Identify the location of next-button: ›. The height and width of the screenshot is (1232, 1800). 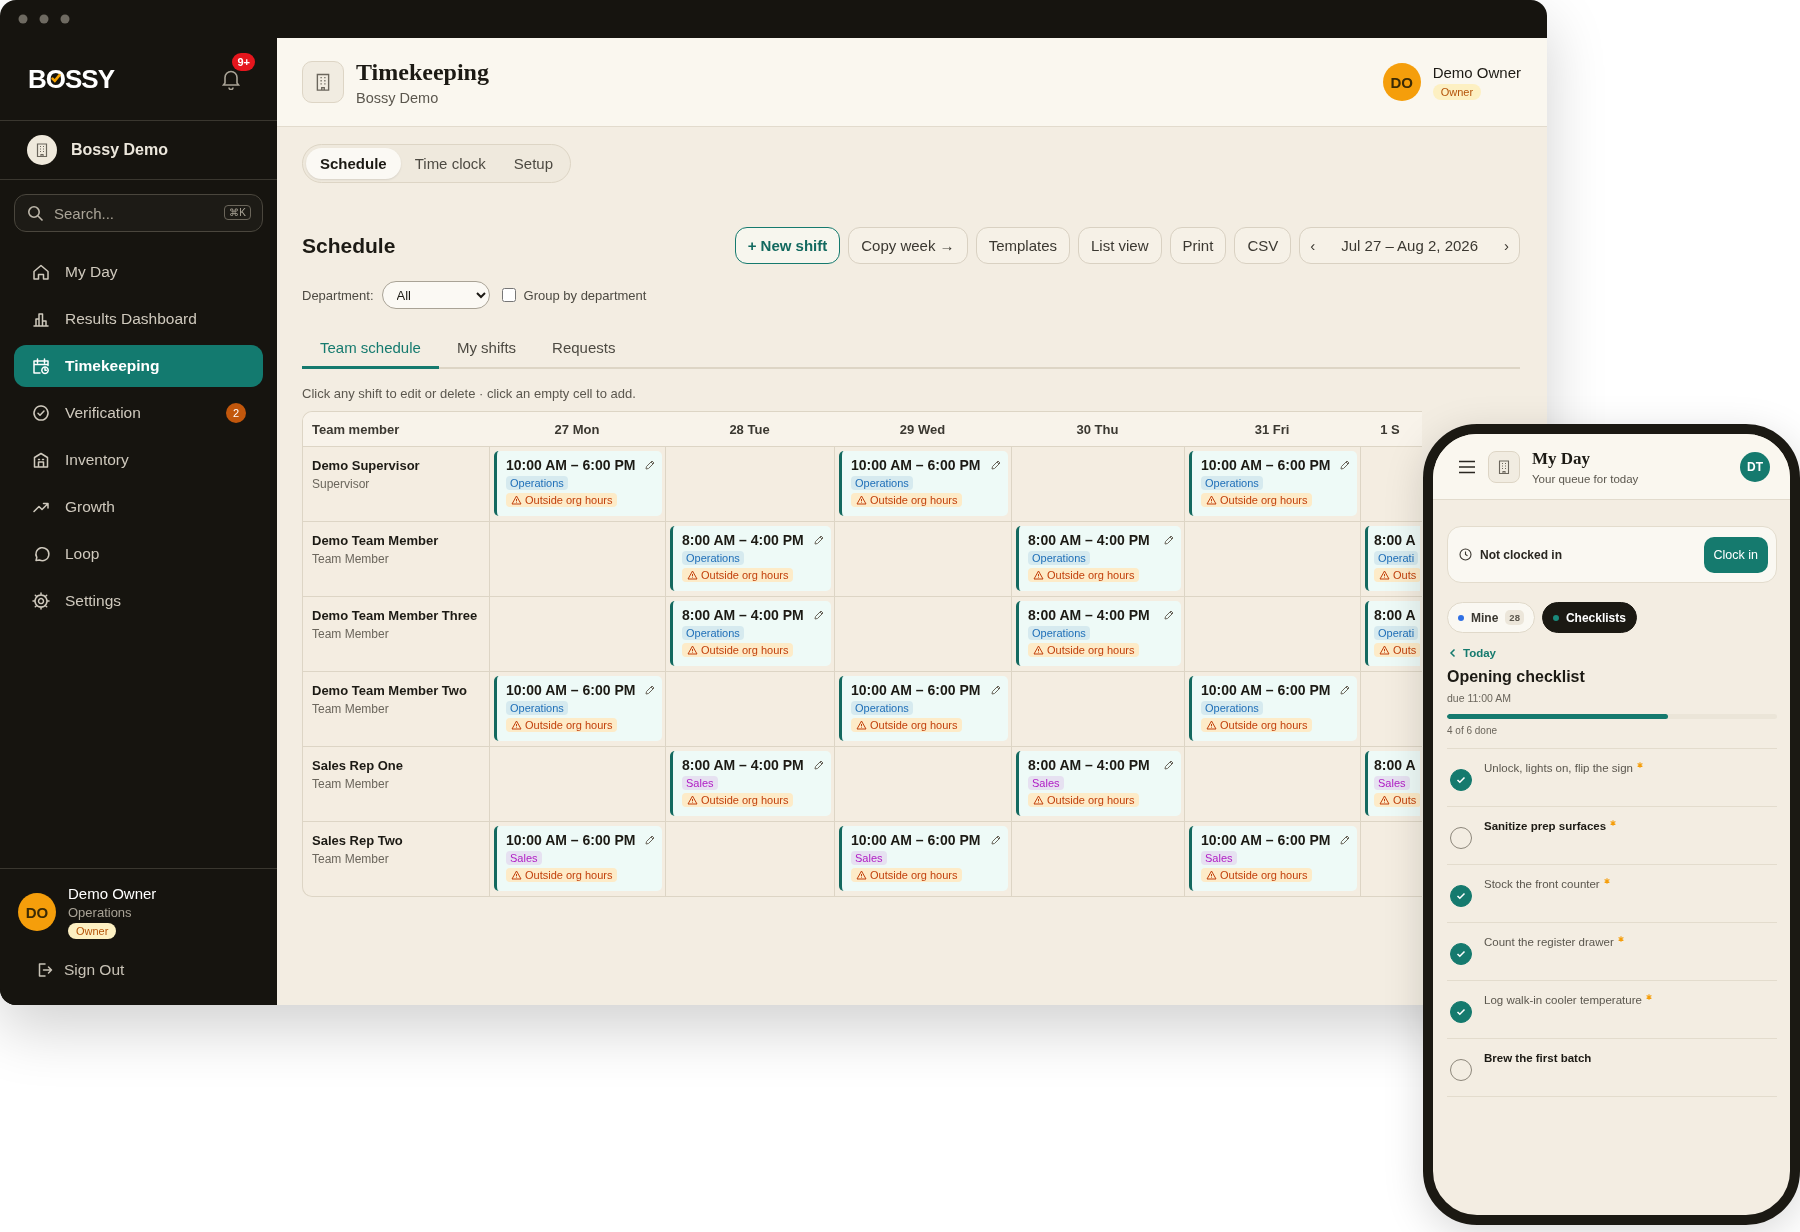
(1506, 245).